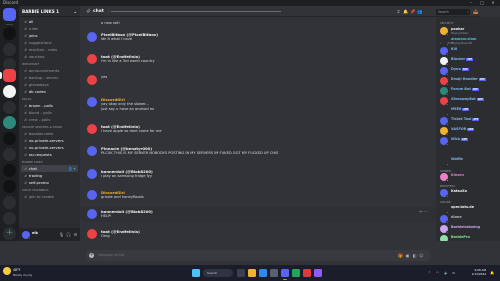  Describe the element at coordinates (91, 255) in the screenshot. I see `attach-plus-icon: +` at that location.